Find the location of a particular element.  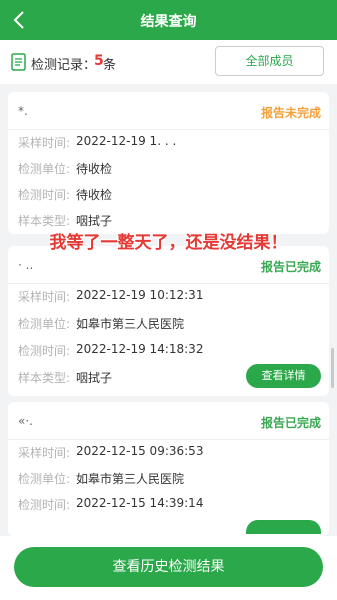

scrollbar is located at coordinates (332, 368).